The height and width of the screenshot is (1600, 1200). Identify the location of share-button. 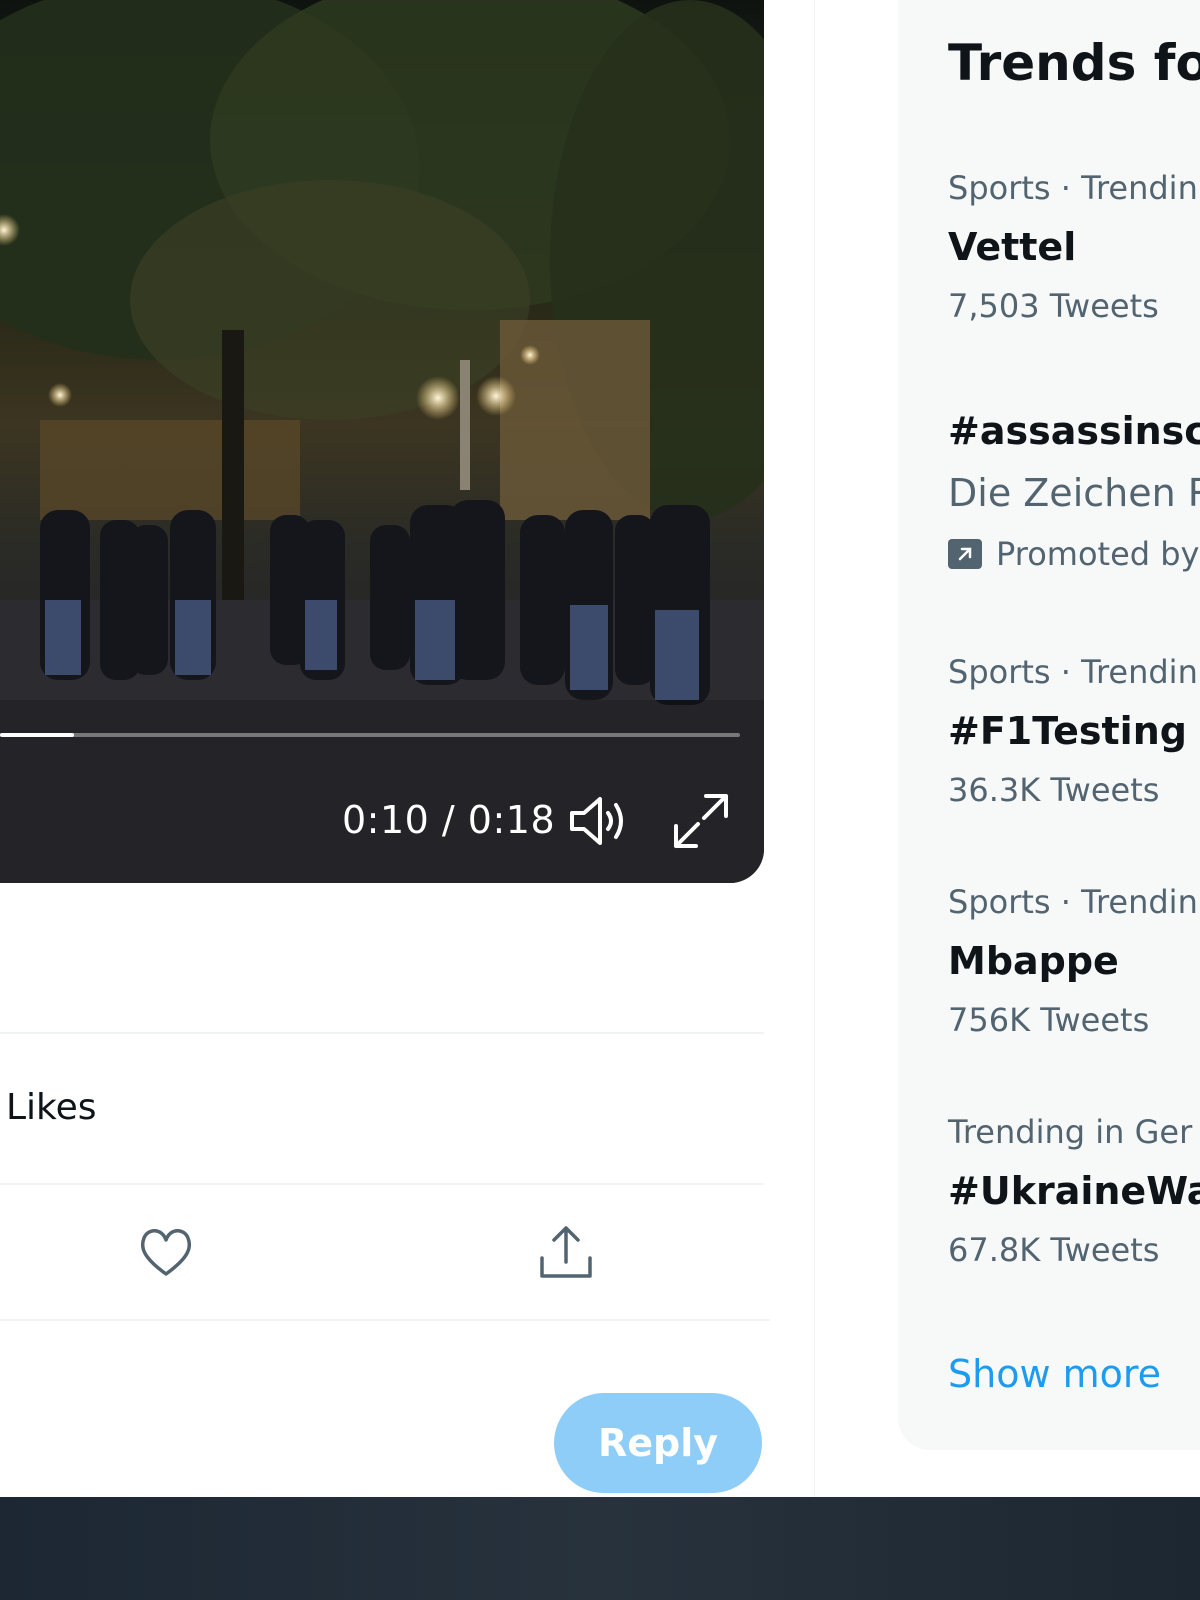
(566, 1252).